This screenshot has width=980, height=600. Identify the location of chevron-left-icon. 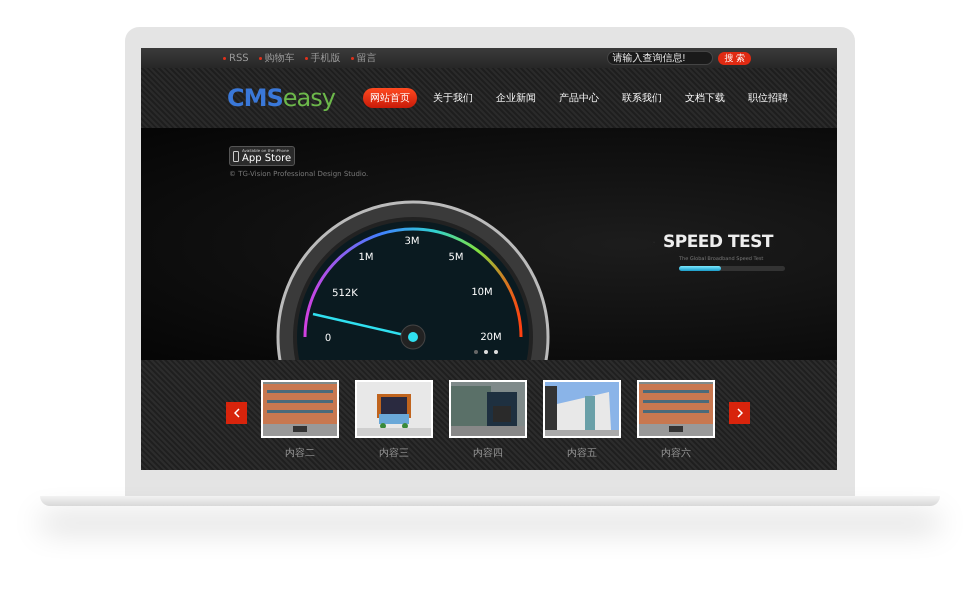
(237, 413).